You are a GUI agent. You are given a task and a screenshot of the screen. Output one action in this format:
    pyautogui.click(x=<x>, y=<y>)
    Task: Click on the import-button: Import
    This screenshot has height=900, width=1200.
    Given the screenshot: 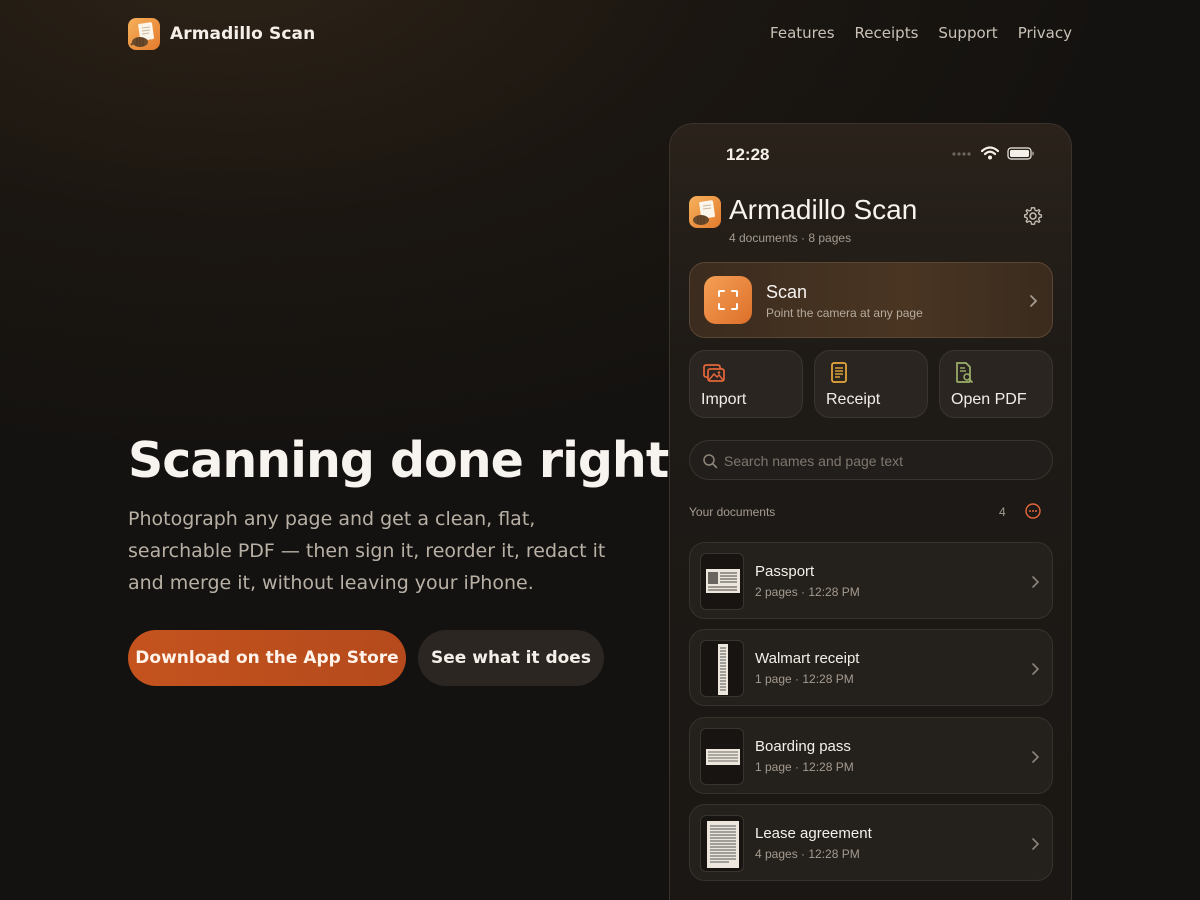 What is the action you would take?
    pyautogui.click(x=746, y=384)
    